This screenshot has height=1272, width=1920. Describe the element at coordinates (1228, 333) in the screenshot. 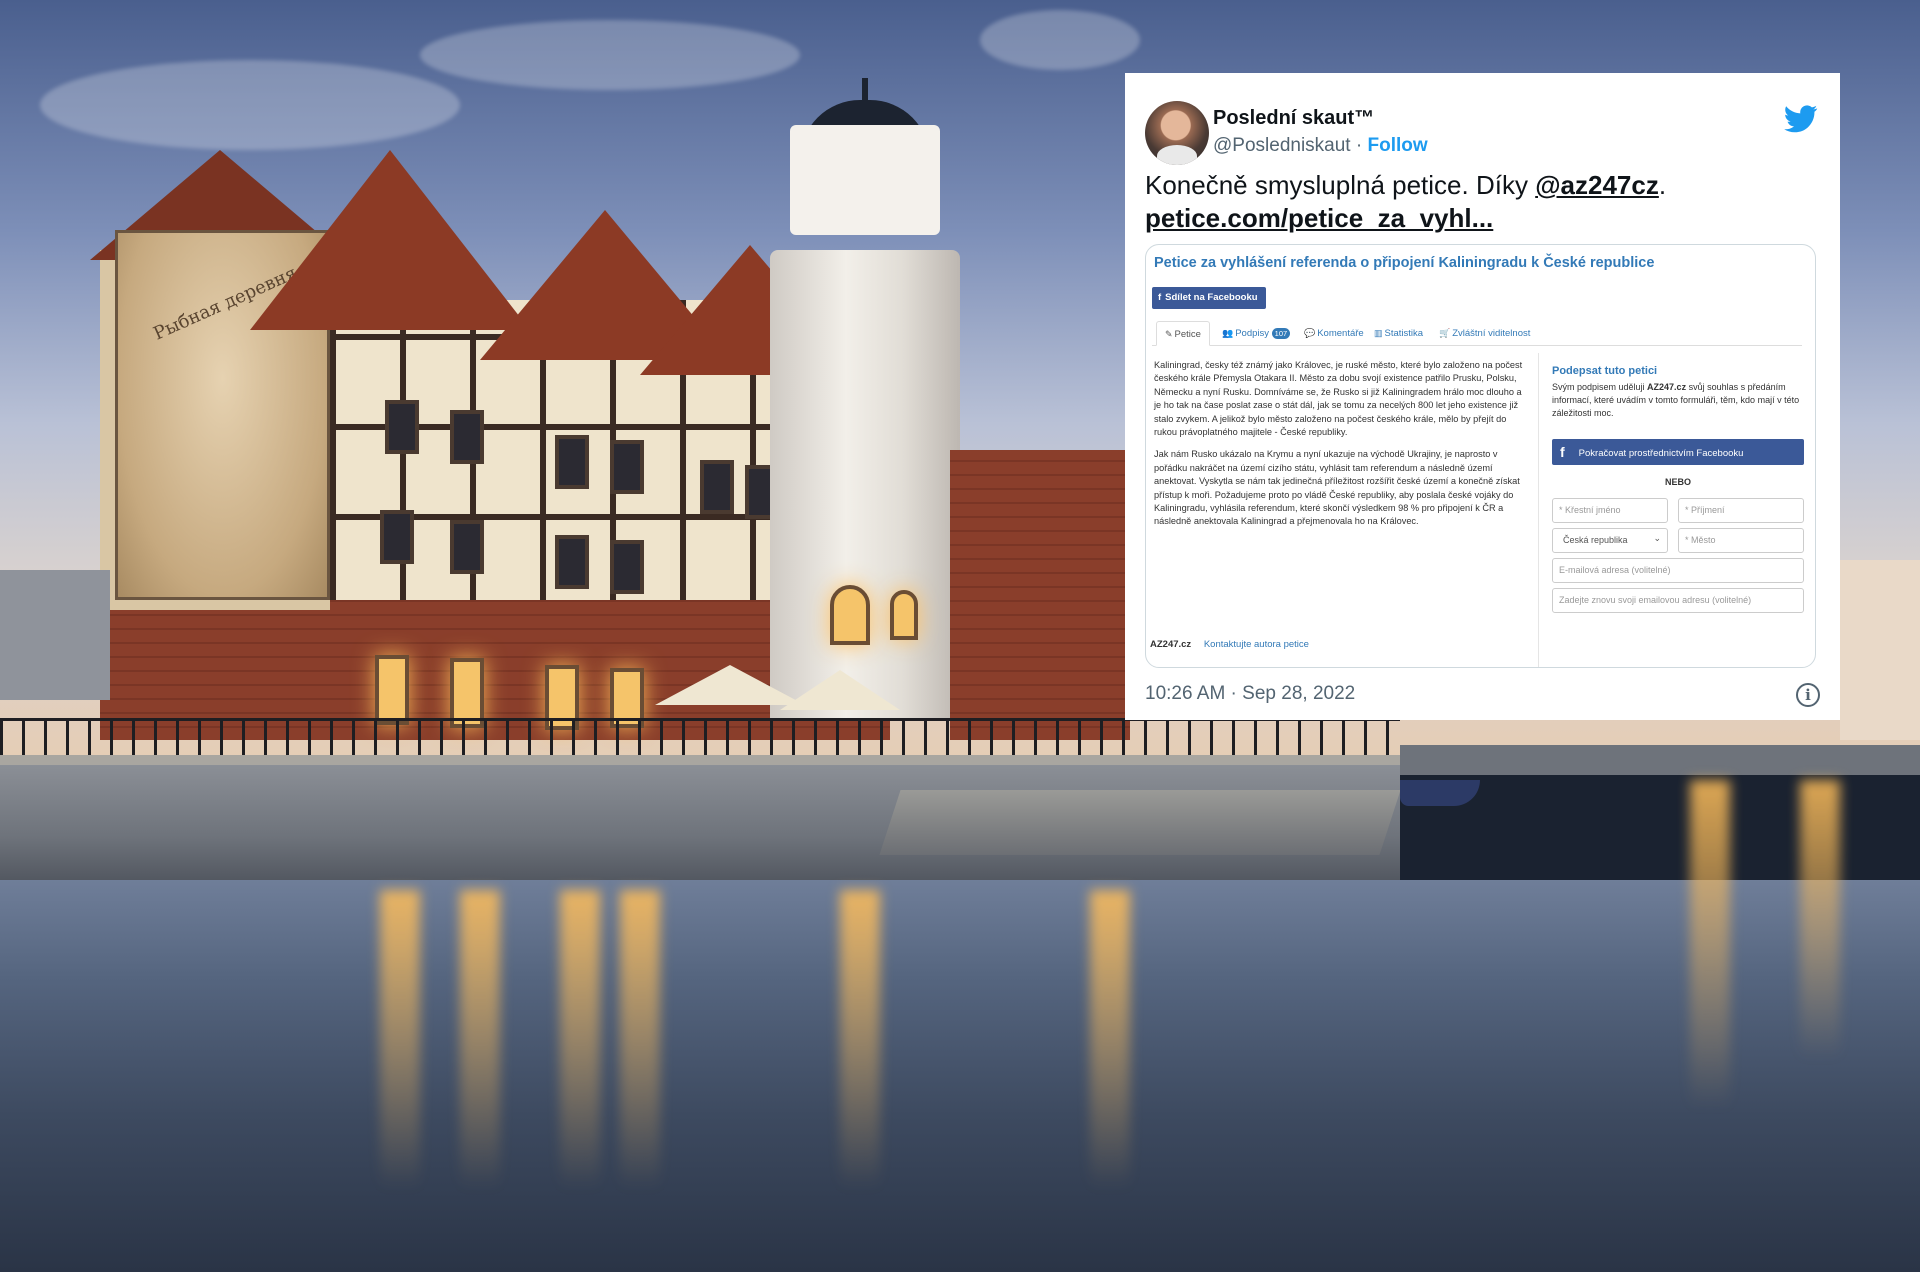

I see `users-icon: 👥` at that location.